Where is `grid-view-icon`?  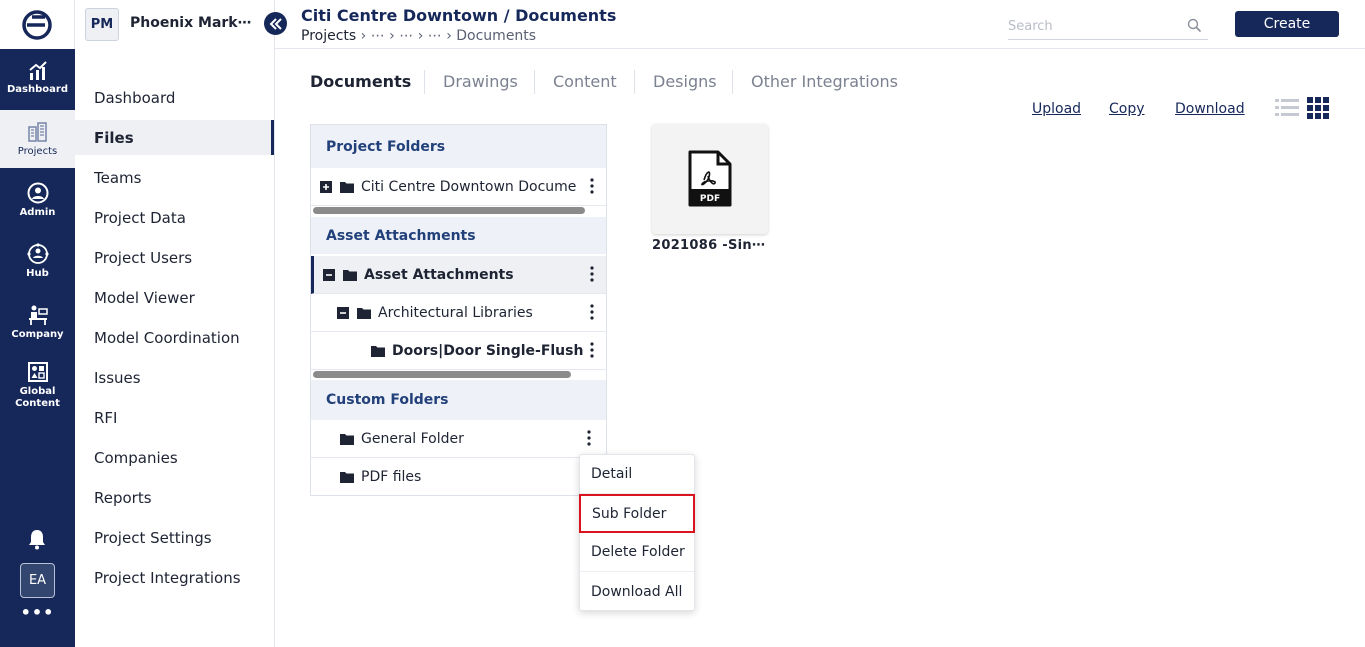 grid-view-icon is located at coordinates (1319, 108).